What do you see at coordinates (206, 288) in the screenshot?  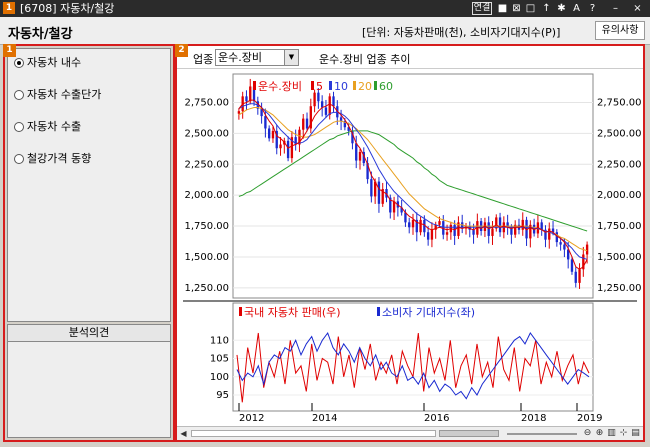 I see `price-ytick-label-left: 1,250.00` at bounding box center [206, 288].